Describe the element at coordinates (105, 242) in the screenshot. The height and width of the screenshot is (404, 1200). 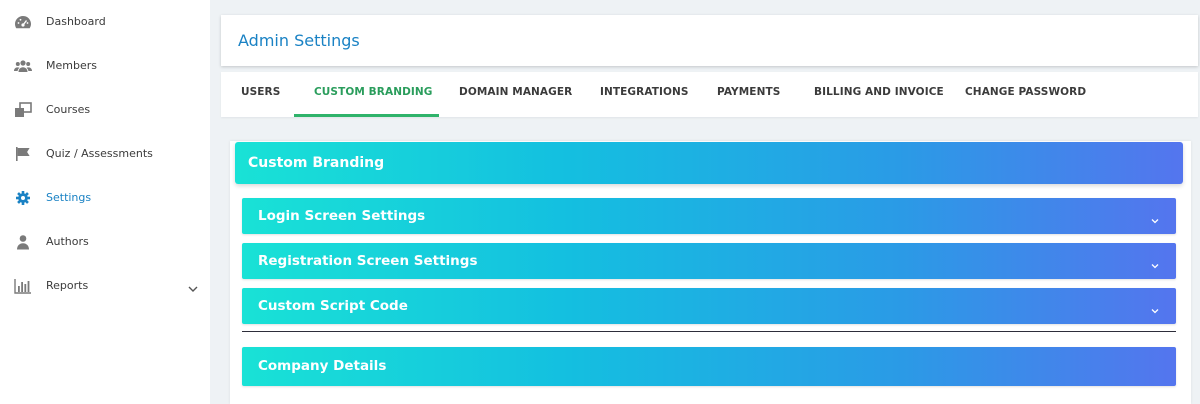
I see `sidebar-item-authors: Authors` at that location.